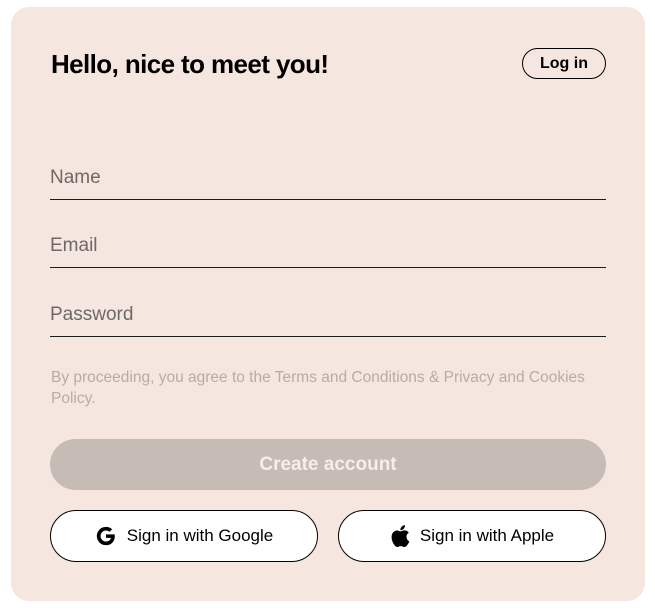 The image size is (655, 615). I want to click on apple-icon, so click(400, 536).